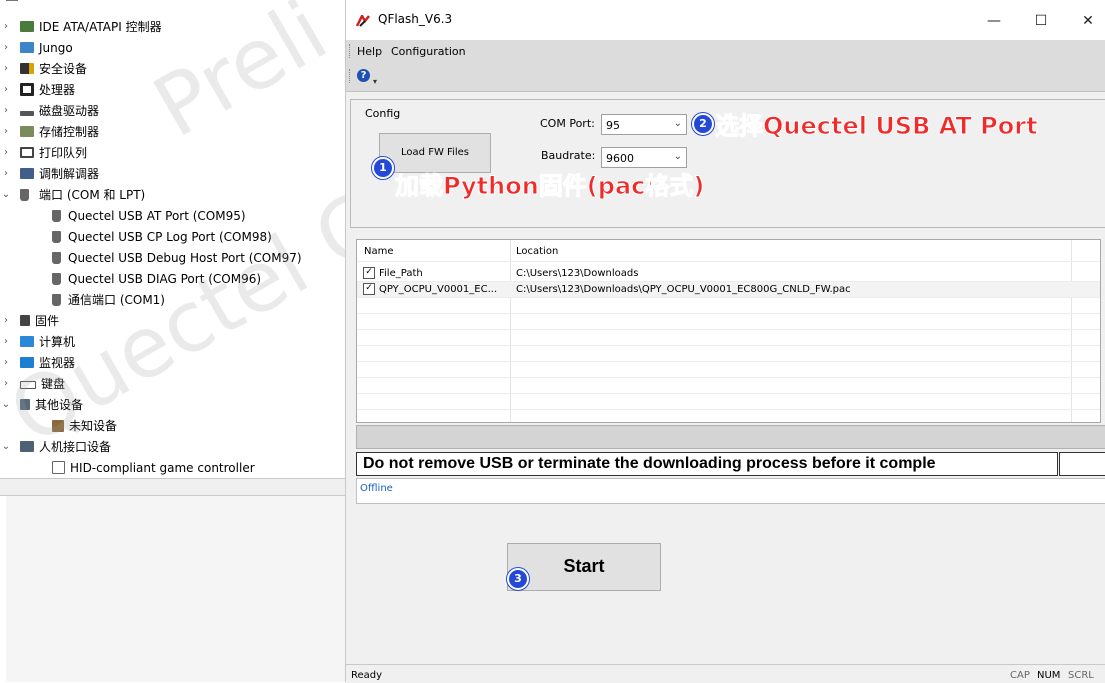 The height and width of the screenshot is (683, 1105). Describe the element at coordinates (677, 123) in the screenshot. I see `chevron-down-icon: ⌄` at that location.